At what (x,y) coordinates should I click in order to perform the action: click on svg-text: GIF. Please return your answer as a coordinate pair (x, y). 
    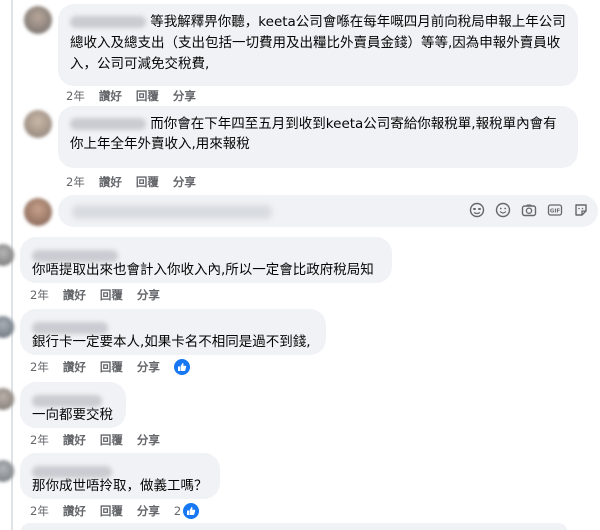
    Looking at the image, I should click on (555, 211).